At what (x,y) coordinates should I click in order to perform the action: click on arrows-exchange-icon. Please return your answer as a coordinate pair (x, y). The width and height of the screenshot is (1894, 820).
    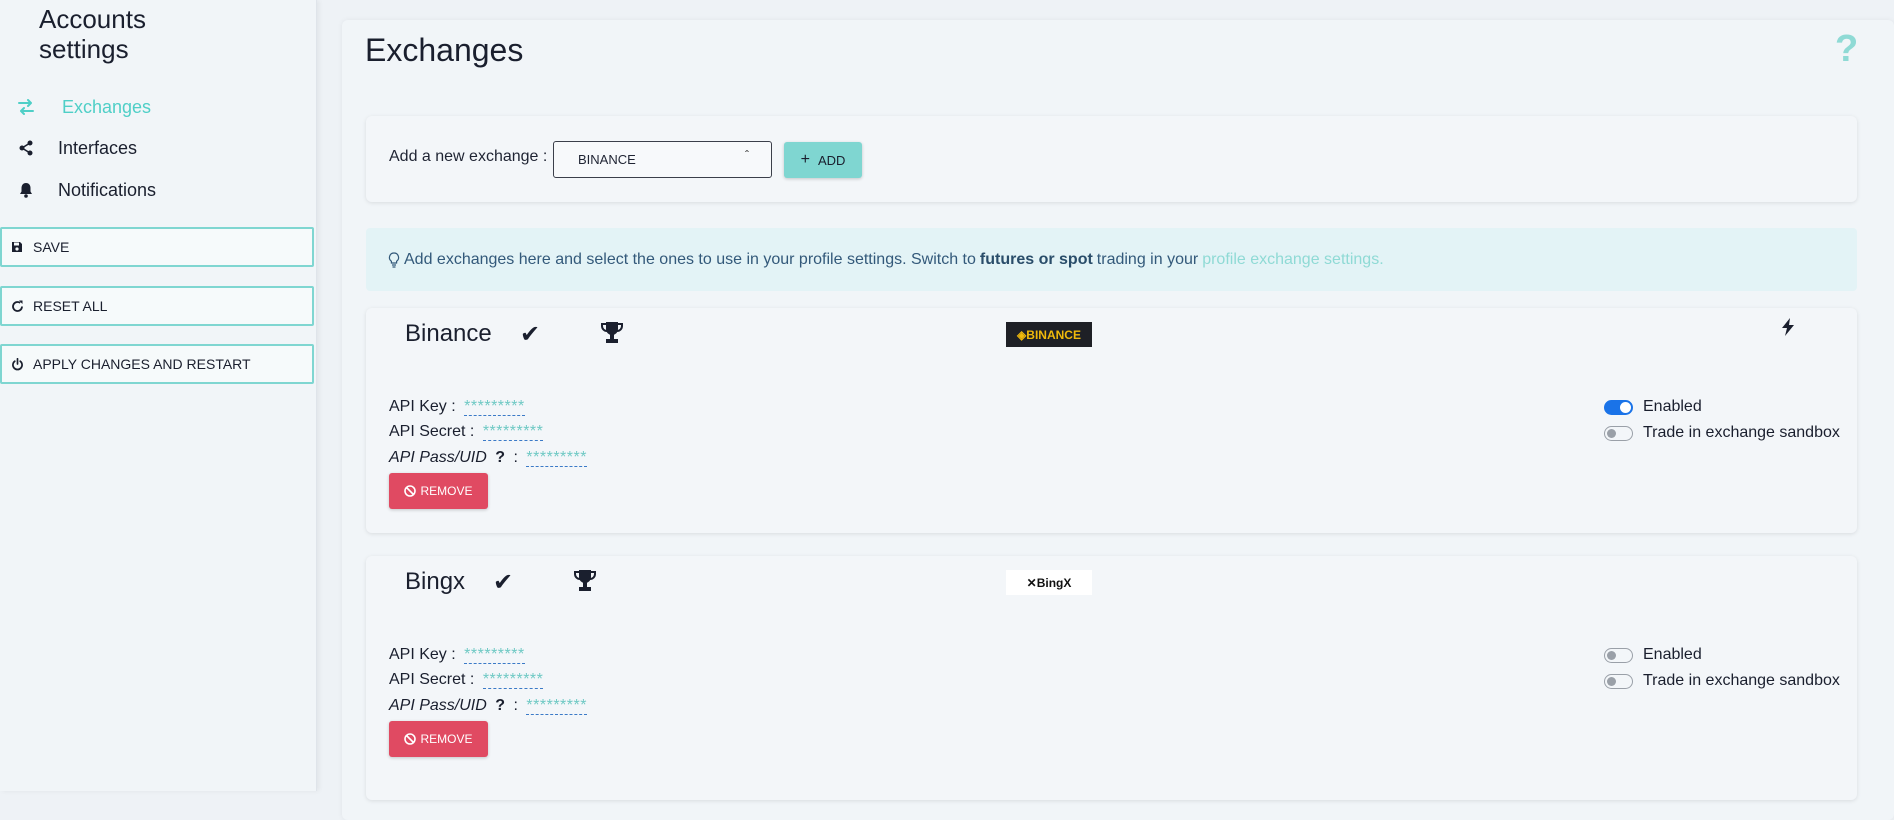
    Looking at the image, I should click on (26, 107).